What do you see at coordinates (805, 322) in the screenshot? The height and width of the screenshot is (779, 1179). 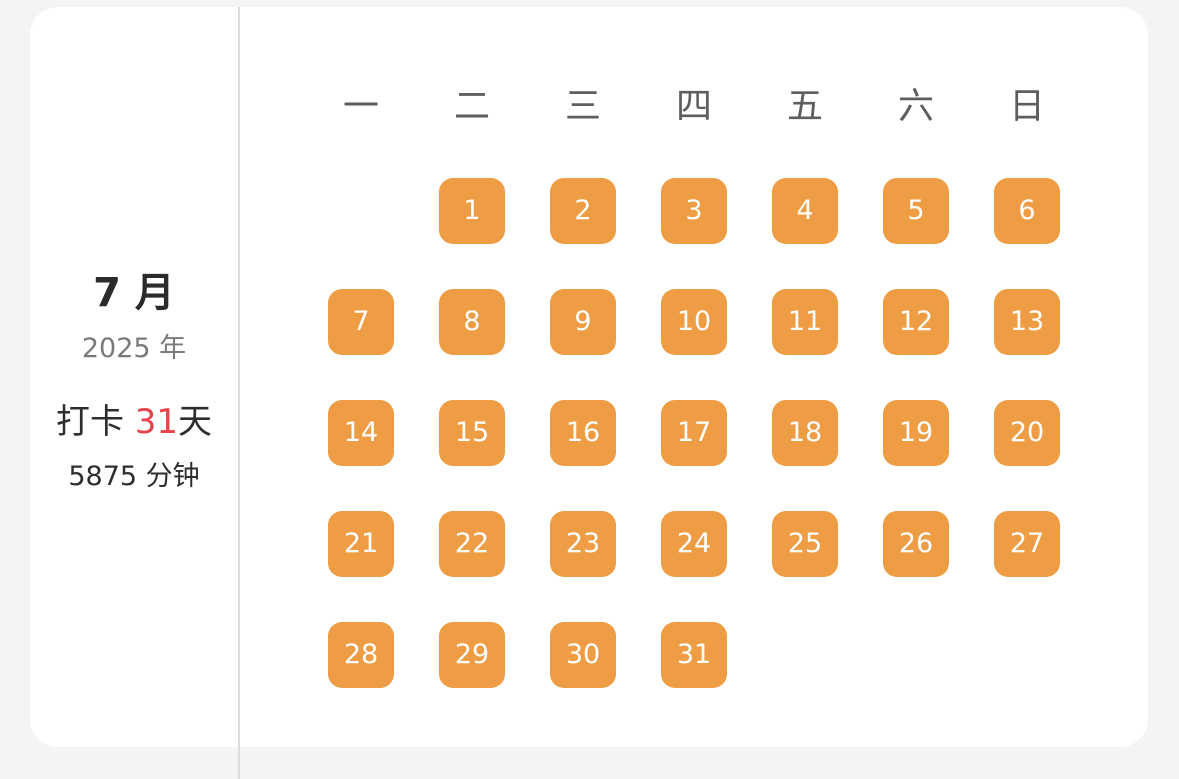 I see `calendar-day-11: 11` at bounding box center [805, 322].